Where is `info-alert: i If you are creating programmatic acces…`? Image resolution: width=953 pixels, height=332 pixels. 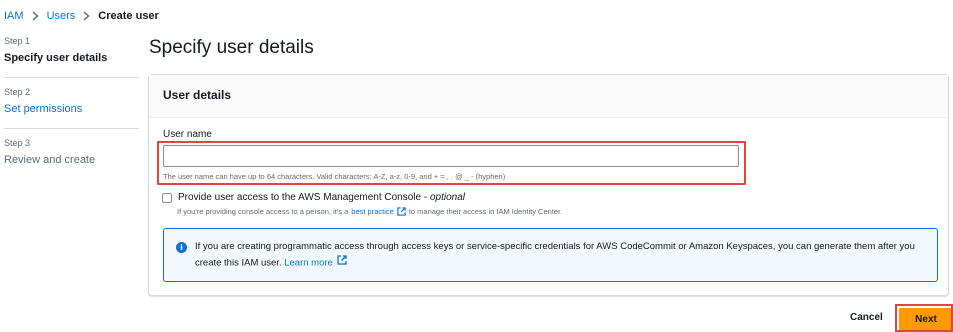
info-alert: i If you are creating programmatic acces… is located at coordinates (550, 255).